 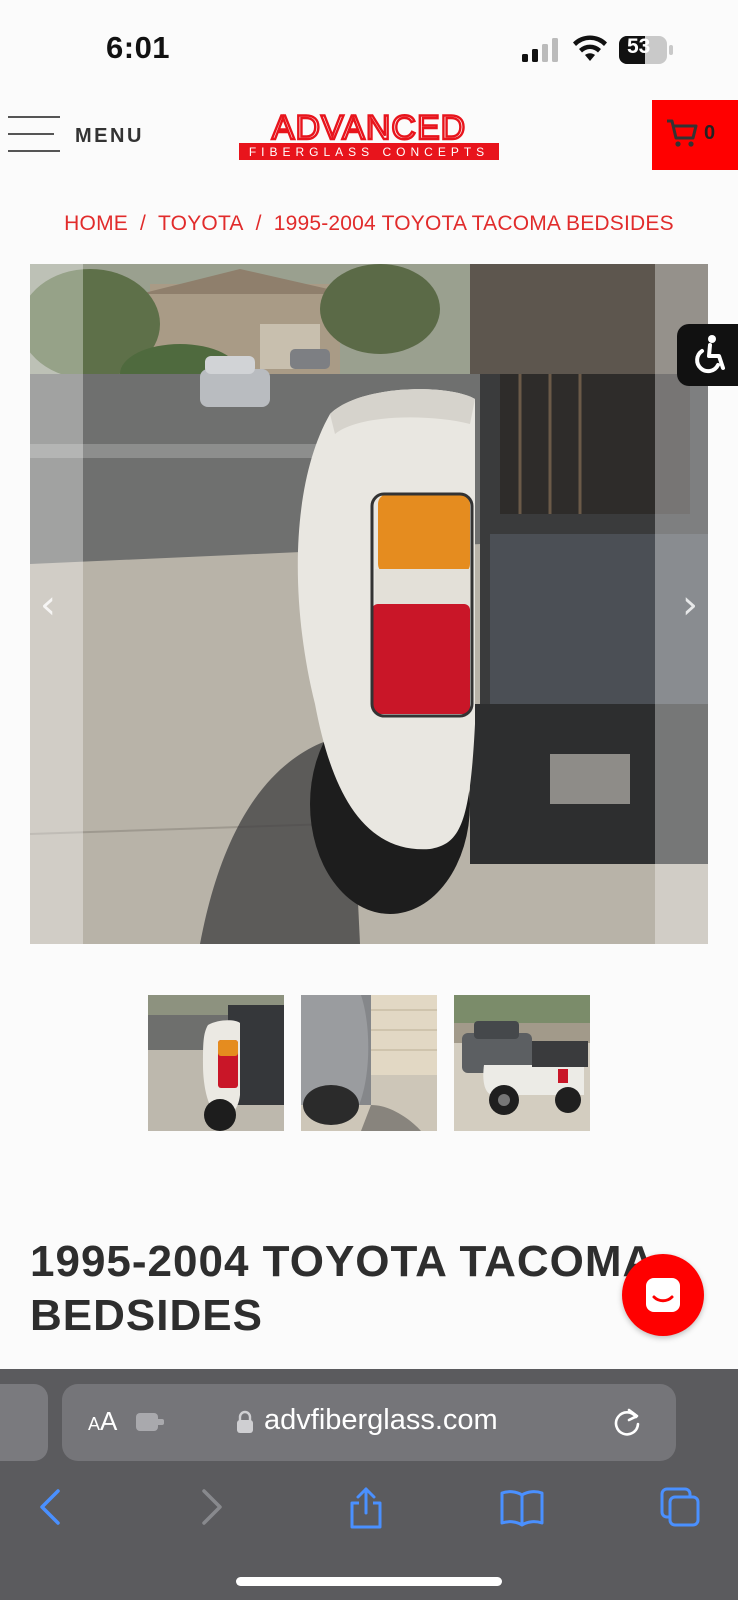 What do you see at coordinates (146, 1315) in the screenshot?
I see `product-title-line-2: BEDSIDES` at bounding box center [146, 1315].